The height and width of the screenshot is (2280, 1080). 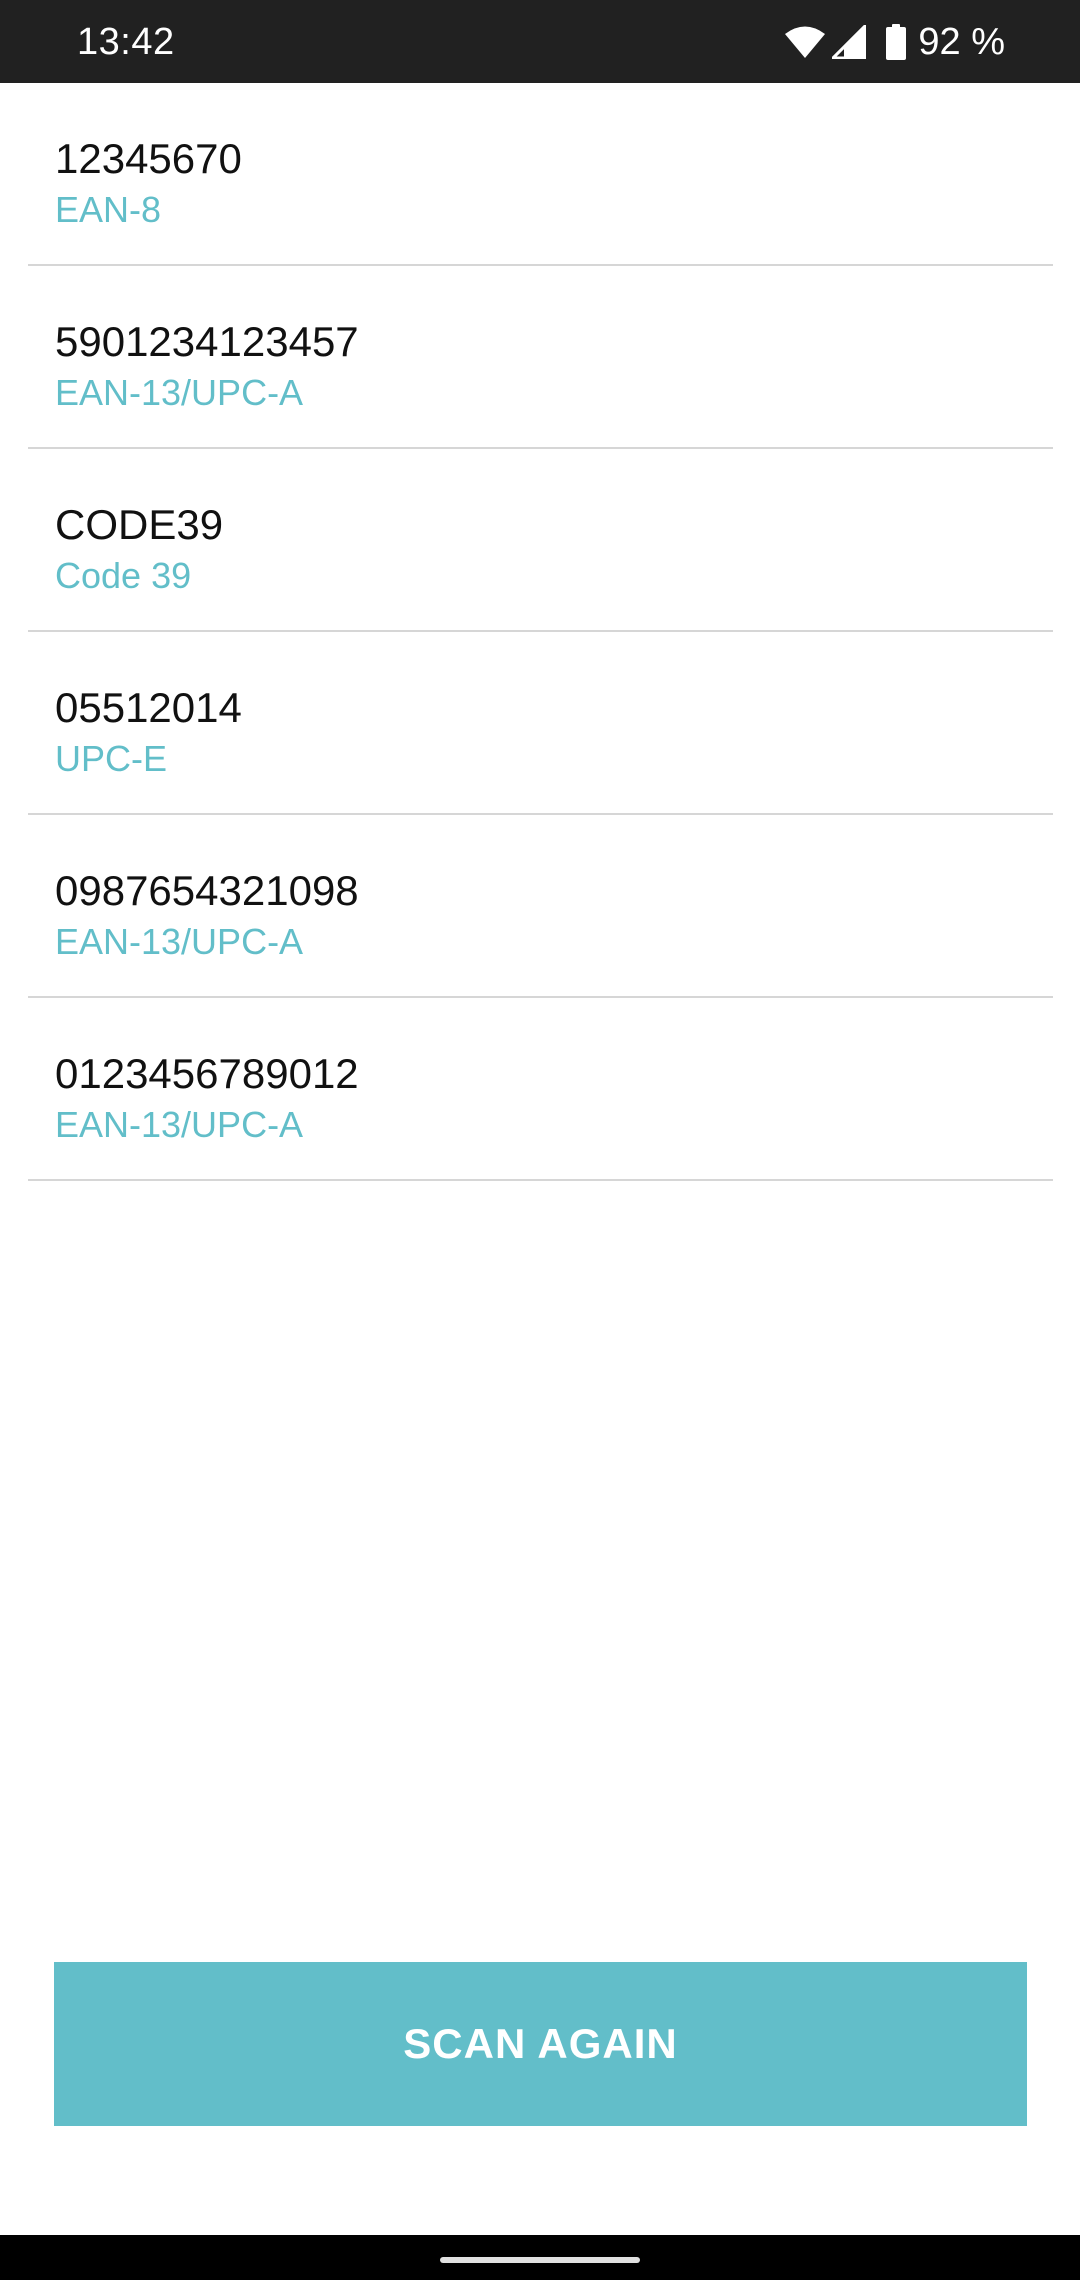 What do you see at coordinates (540, 41) in the screenshot?
I see `status-bar: 13:42 92 %` at bounding box center [540, 41].